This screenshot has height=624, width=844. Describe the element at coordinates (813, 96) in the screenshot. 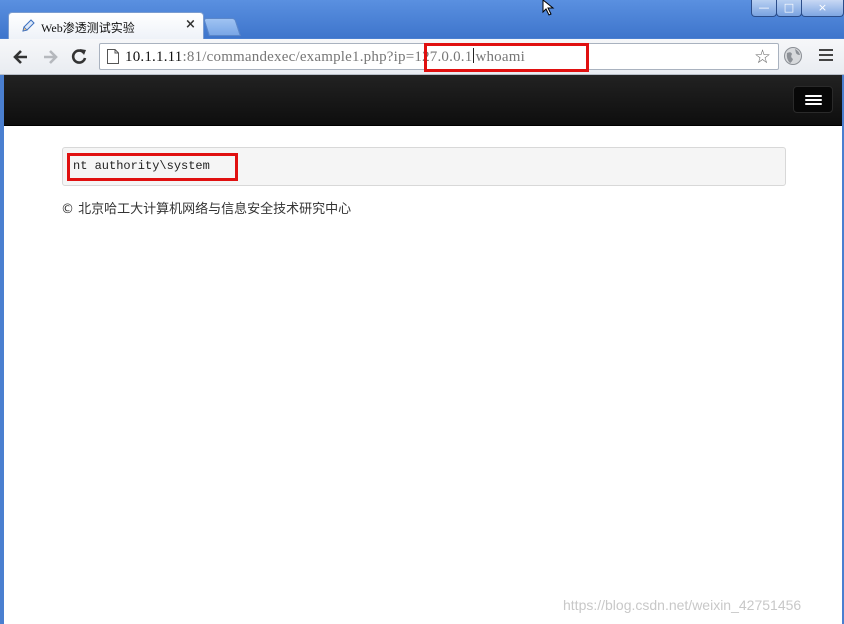

I see `hamburger-icon` at that location.